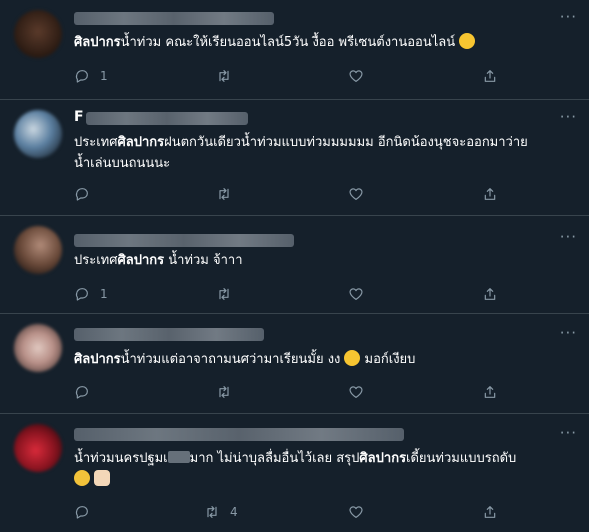 This screenshot has width=589, height=532. I want to click on tweet-text: ประเทศศิลปากร น้ำท่วม จ้าาา, so click(158, 260).